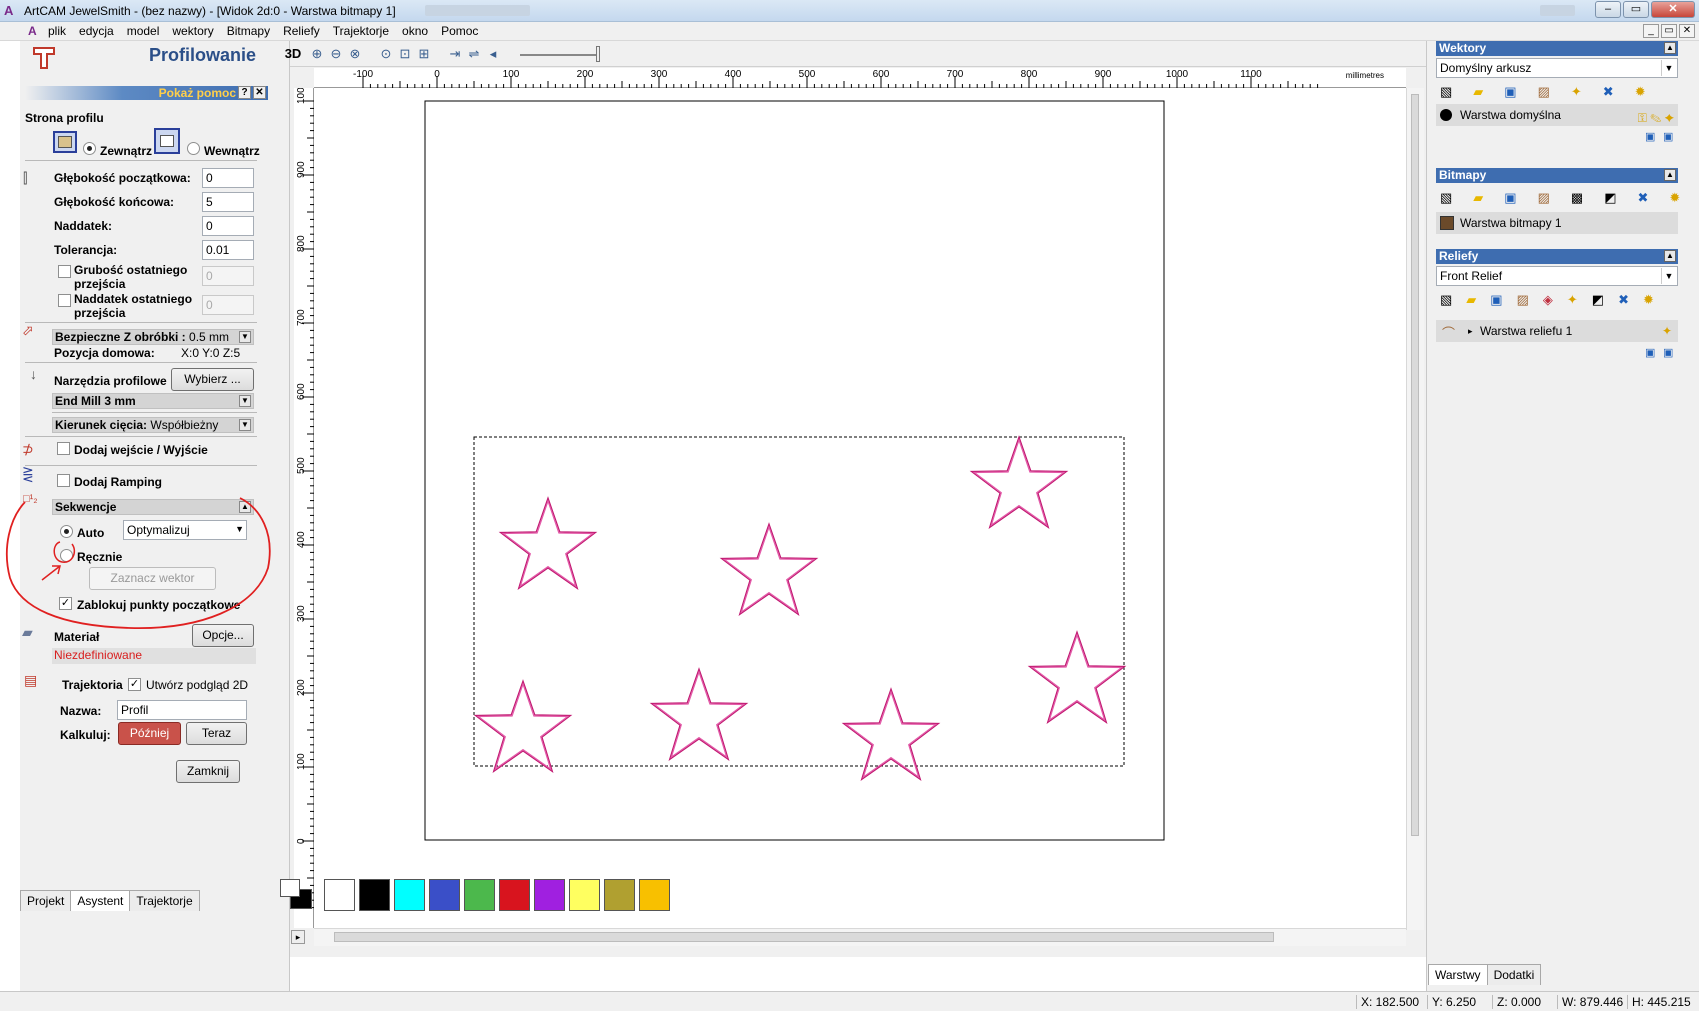  I want to click on scroll-right-icon: ▸, so click(298, 937).